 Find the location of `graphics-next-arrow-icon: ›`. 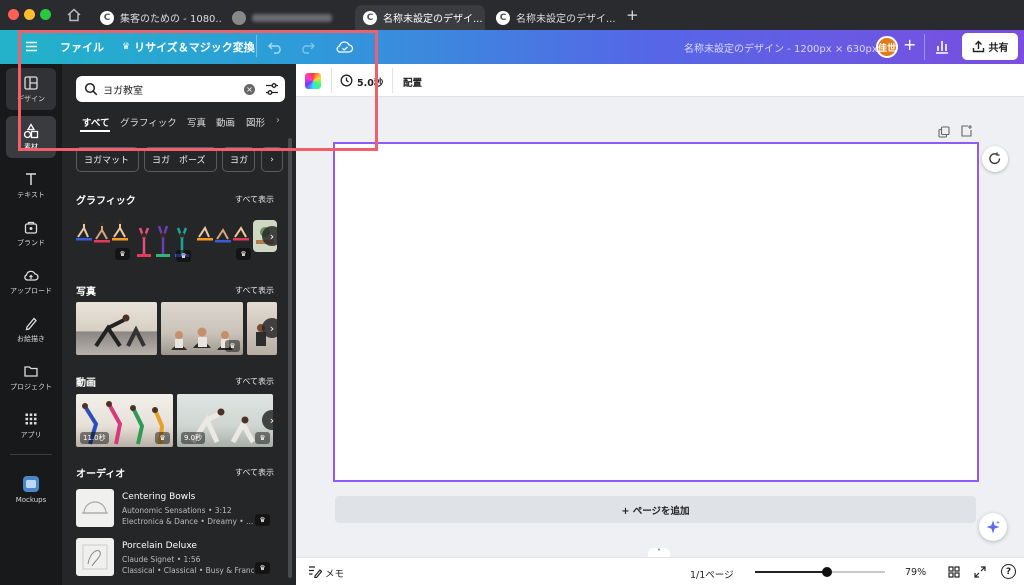

graphics-next-arrow-icon: › is located at coordinates (272, 236).